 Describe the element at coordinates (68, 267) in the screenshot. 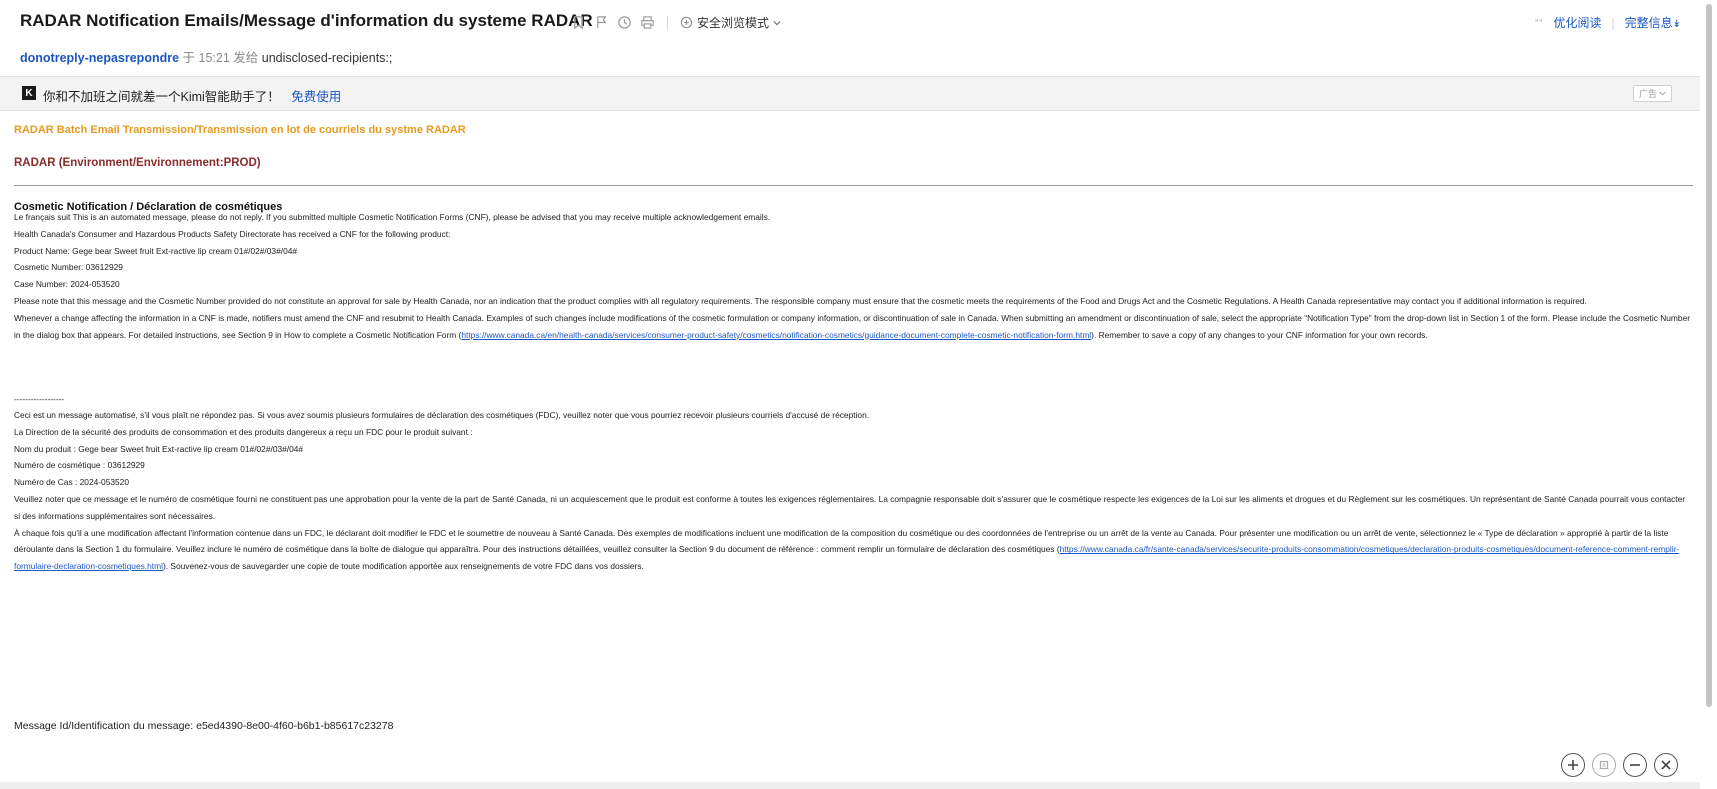

I see `en-cosmetic-number: Cosmetic Number: 03612929` at that location.